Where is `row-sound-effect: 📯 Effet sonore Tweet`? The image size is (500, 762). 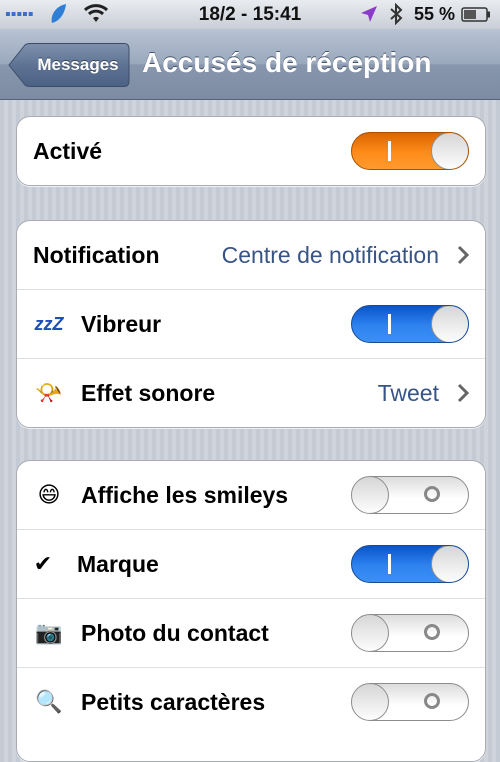
row-sound-effect: 📯 Effet sonore Tweet is located at coordinates (251, 393).